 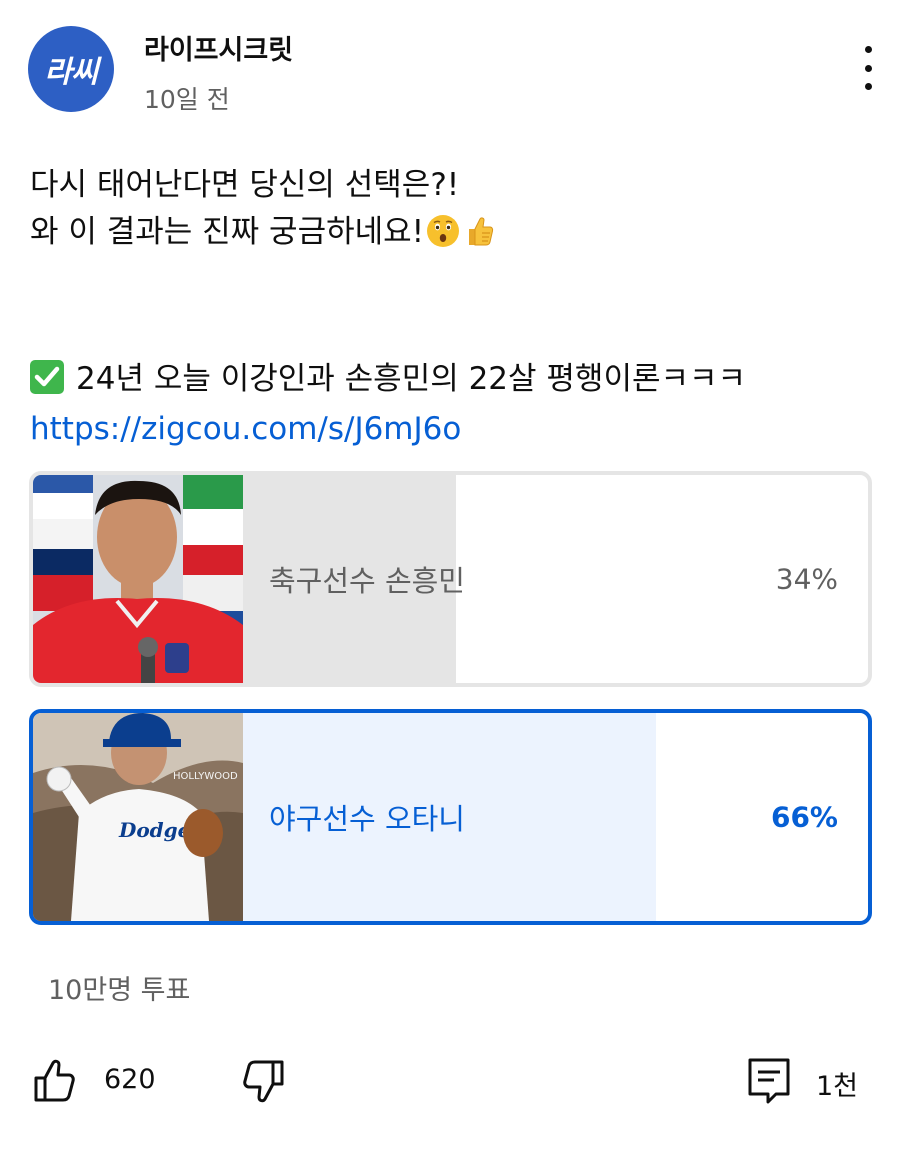 What do you see at coordinates (806, 579) in the screenshot?
I see `poll-option-1-percent: 34%` at bounding box center [806, 579].